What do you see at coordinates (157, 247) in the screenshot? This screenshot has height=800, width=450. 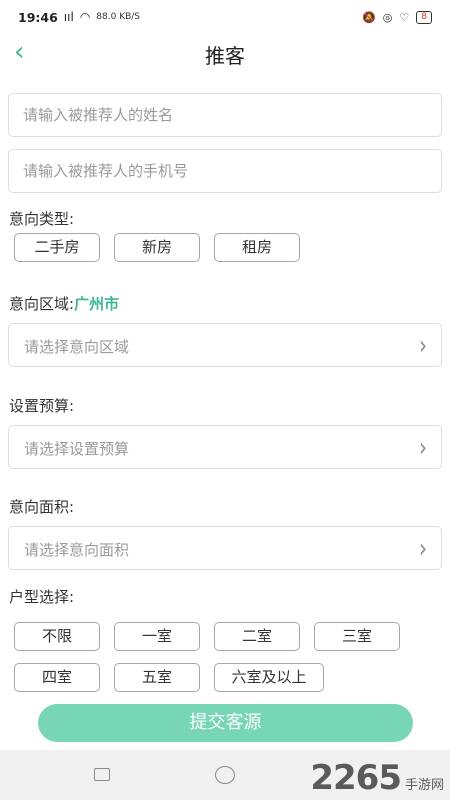 I see `intent-type-chip-new: 新房` at bounding box center [157, 247].